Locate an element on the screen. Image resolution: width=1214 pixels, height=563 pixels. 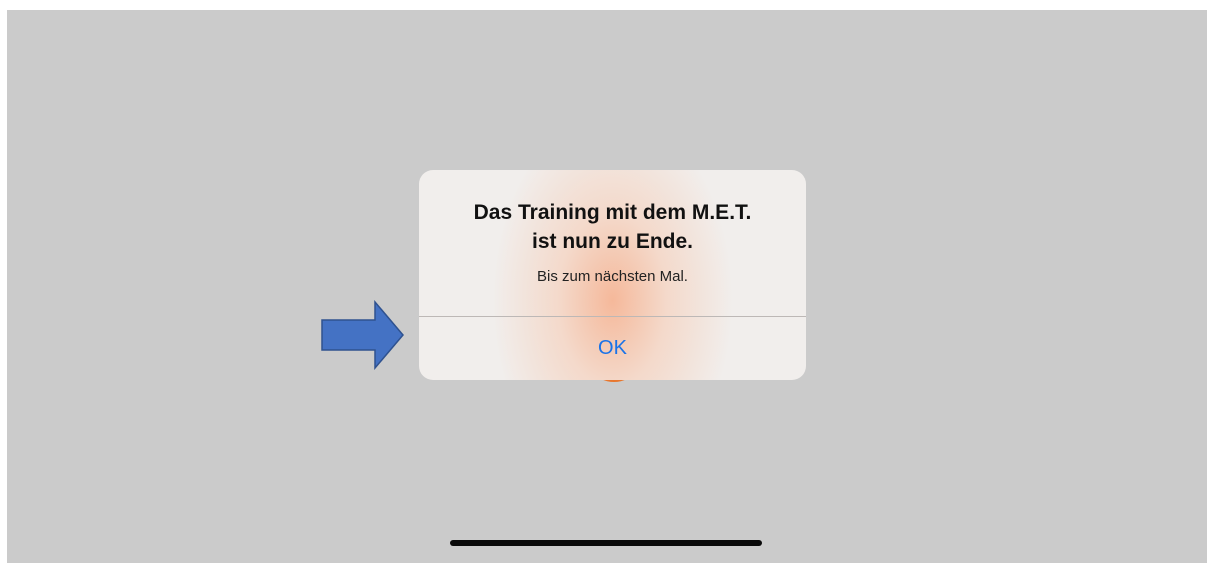
alert-message: Bis zum nächsten Mal. is located at coordinates (612, 276).